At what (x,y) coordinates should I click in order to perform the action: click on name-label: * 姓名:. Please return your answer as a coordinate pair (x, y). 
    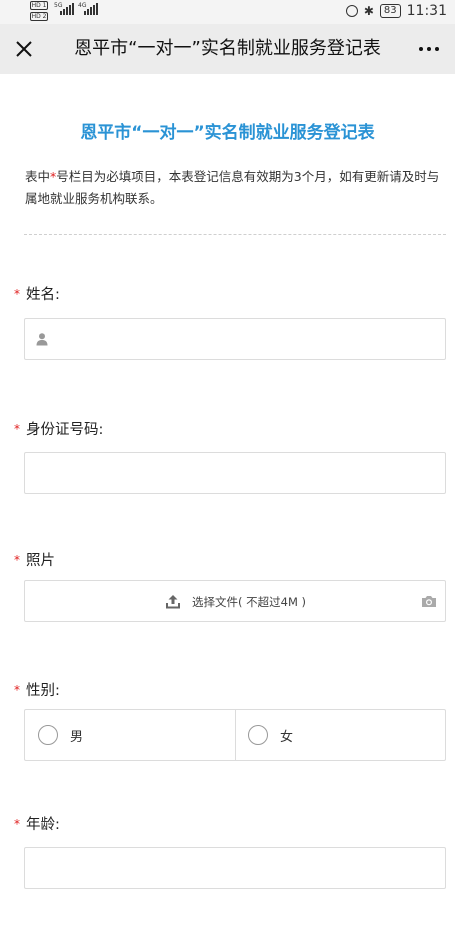
    Looking at the image, I should click on (37, 293).